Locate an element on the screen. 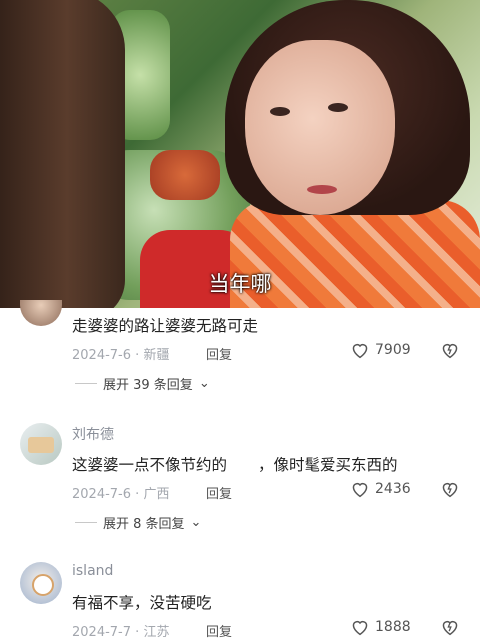 This screenshot has height=640, width=480. comment-meta: 2024-7-6 · 广西 is located at coordinates (120, 492).